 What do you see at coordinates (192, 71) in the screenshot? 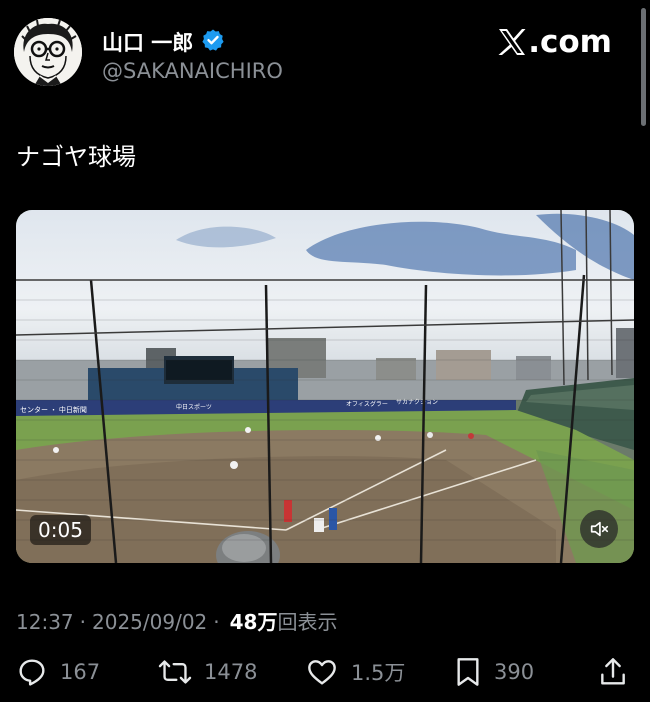
I see `author-handle: @SAKANAICHIRO` at bounding box center [192, 71].